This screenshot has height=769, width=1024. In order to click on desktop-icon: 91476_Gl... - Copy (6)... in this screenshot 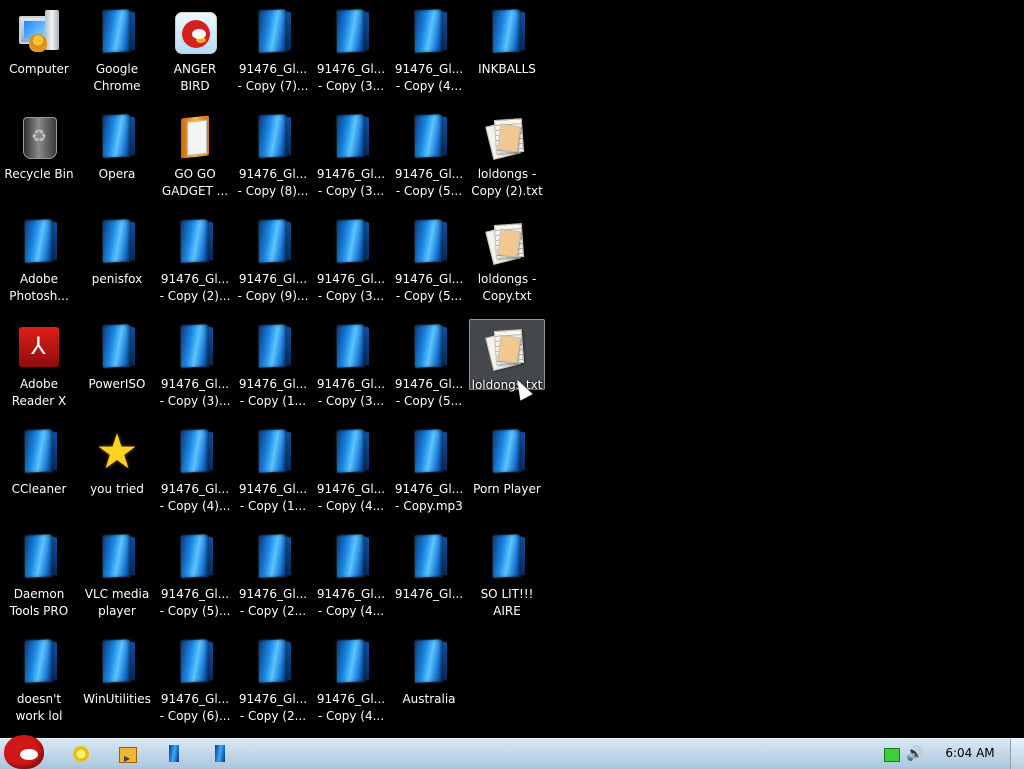, I will do `click(195, 684)`.